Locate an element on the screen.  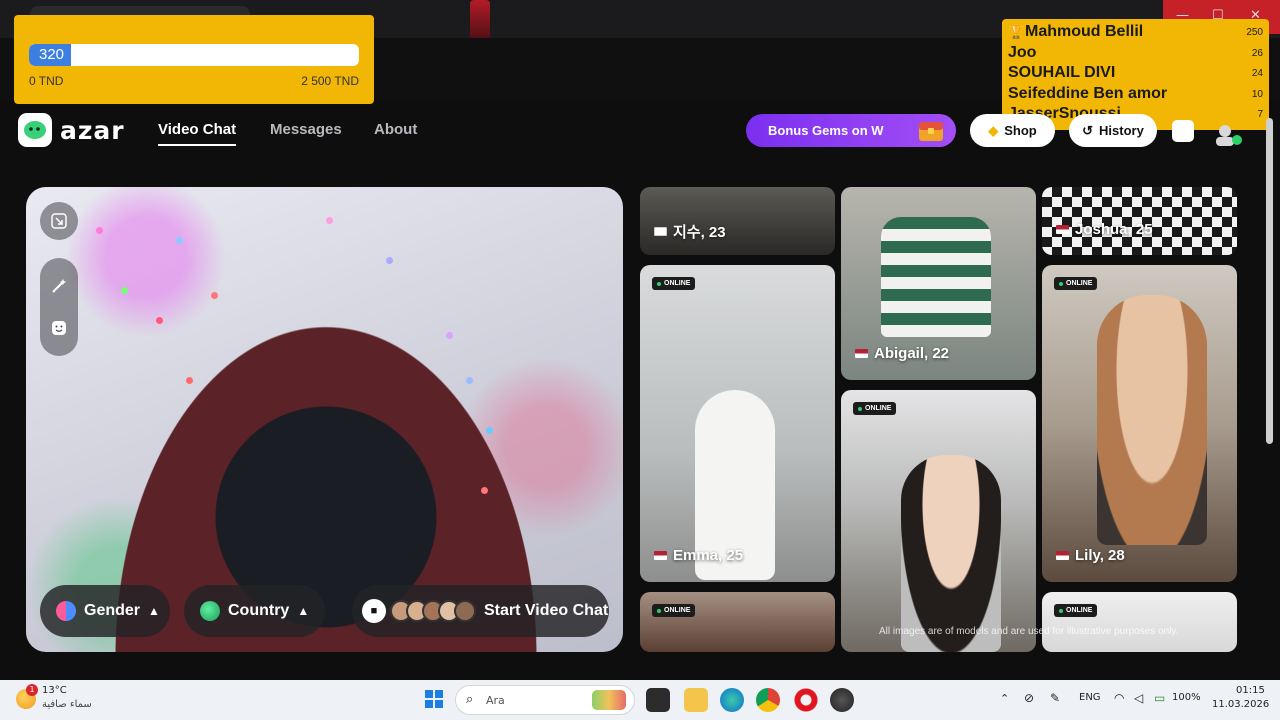
shop-button: ◆ Shop is located at coordinates (1012, 130).